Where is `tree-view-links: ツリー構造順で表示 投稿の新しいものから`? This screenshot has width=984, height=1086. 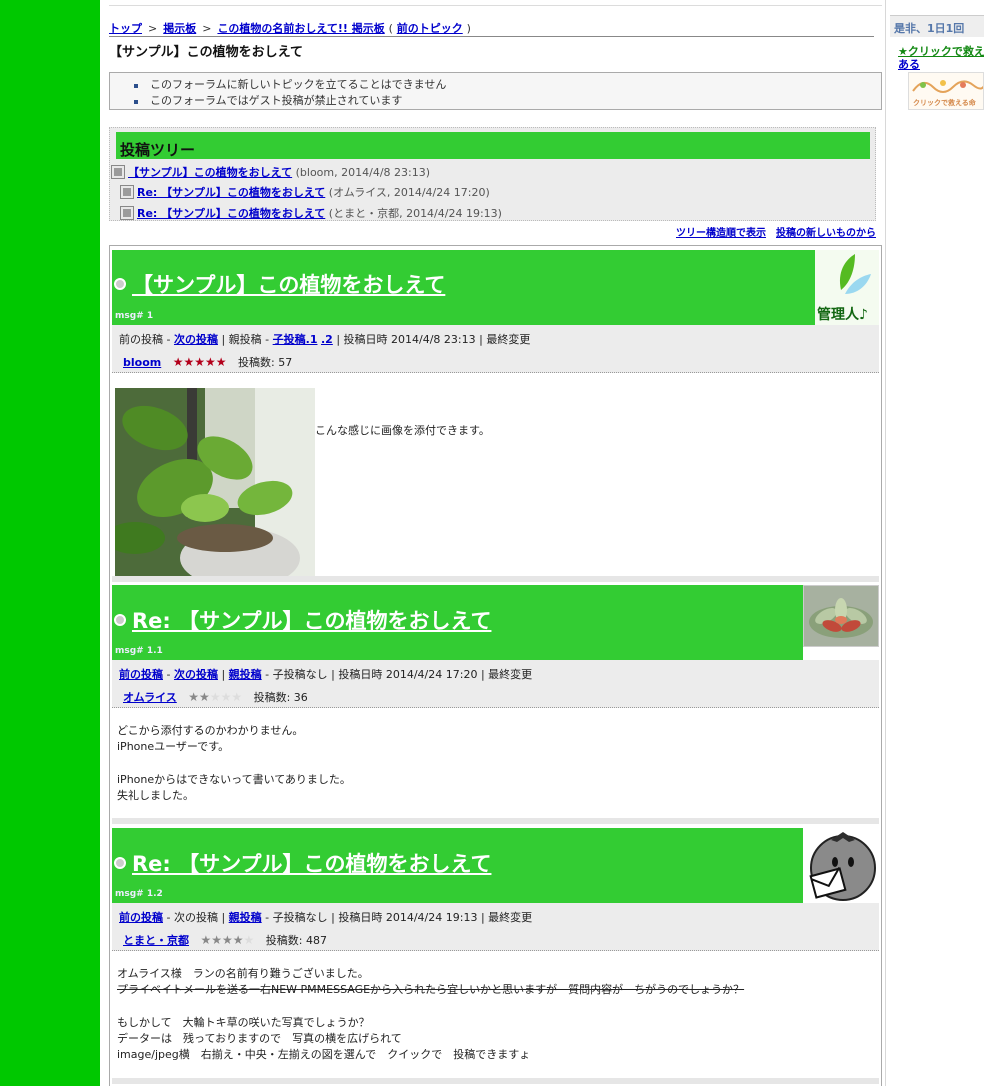 tree-view-links: ツリー構造順で表示 投稿の新しいものから is located at coordinates (771, 231).